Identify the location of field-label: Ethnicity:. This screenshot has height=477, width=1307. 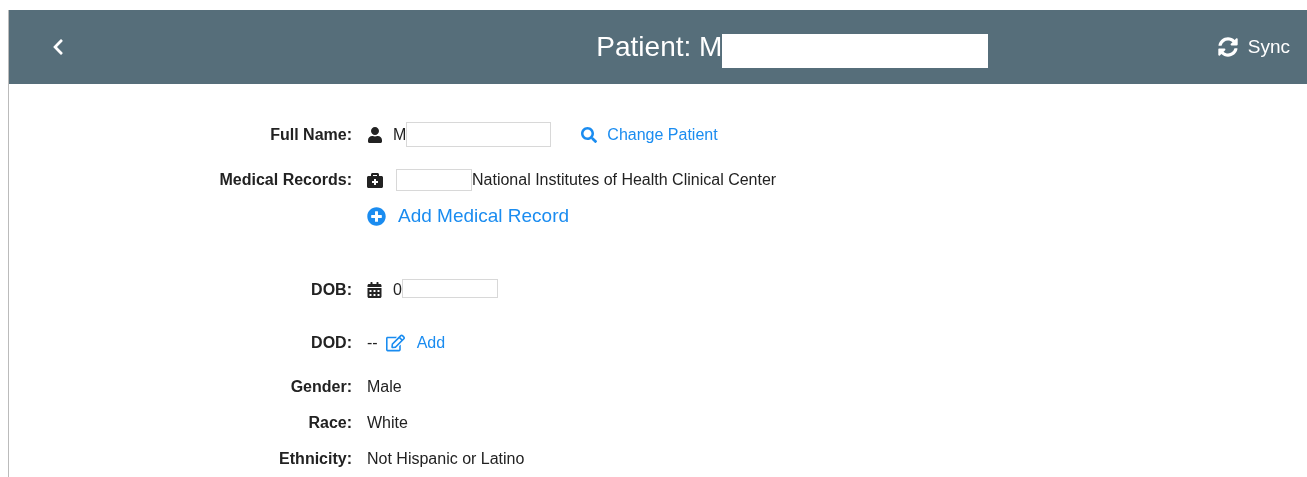
(315, 459).